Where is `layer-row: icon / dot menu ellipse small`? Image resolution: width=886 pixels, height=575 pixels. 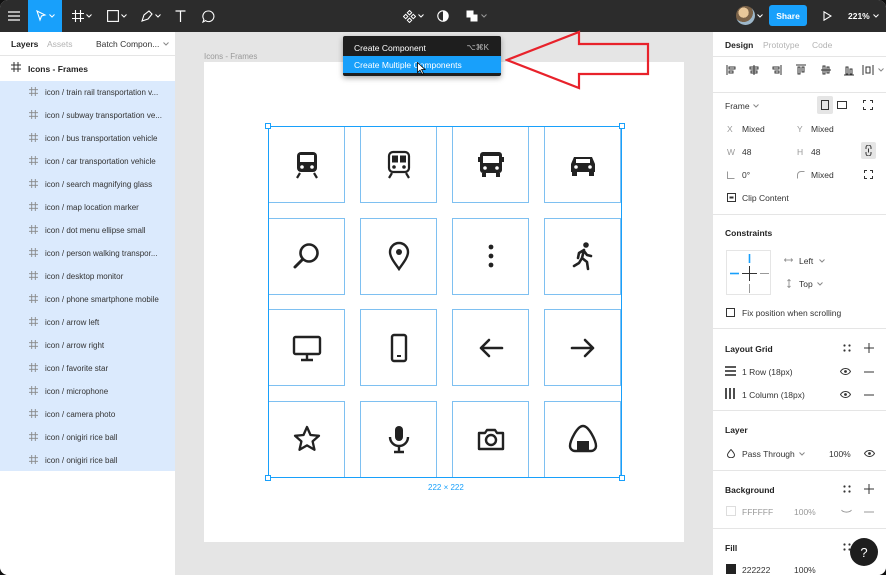
layer-row: icon / dot menu ellipse small is located at coordinates (87, 230).